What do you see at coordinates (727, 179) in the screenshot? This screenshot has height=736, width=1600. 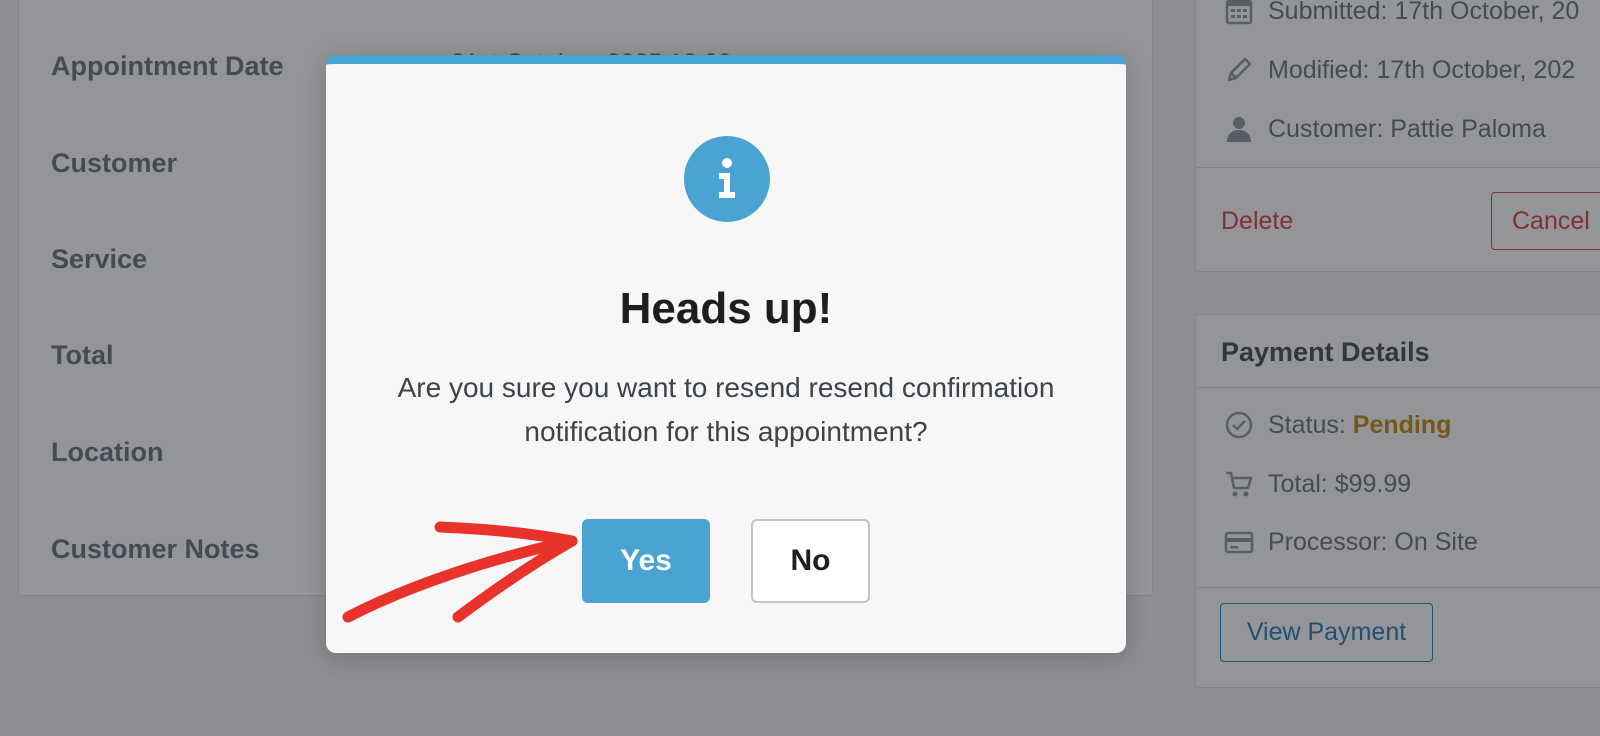 I see `info-icon` at bounding box center [727, 179].